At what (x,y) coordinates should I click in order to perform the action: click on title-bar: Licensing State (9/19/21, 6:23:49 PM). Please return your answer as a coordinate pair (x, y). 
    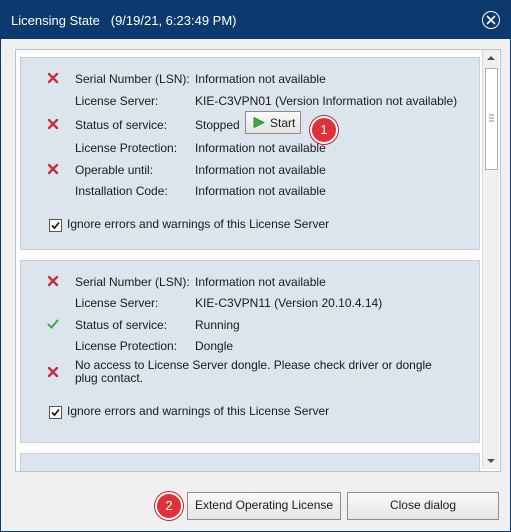
    Looking at the image, I should click on (255, 20).